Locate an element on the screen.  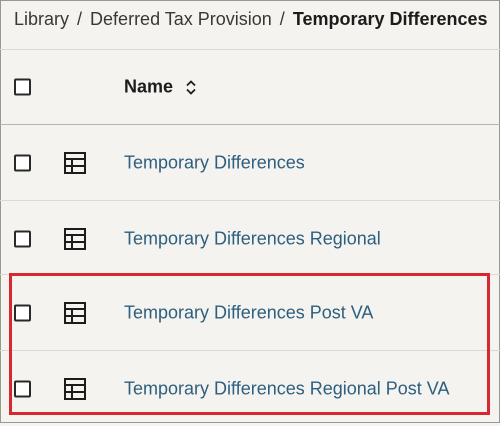
breadcrumb-deferred-tax-provision: Deferred Tax Provision is located at coordinates (181, 19).